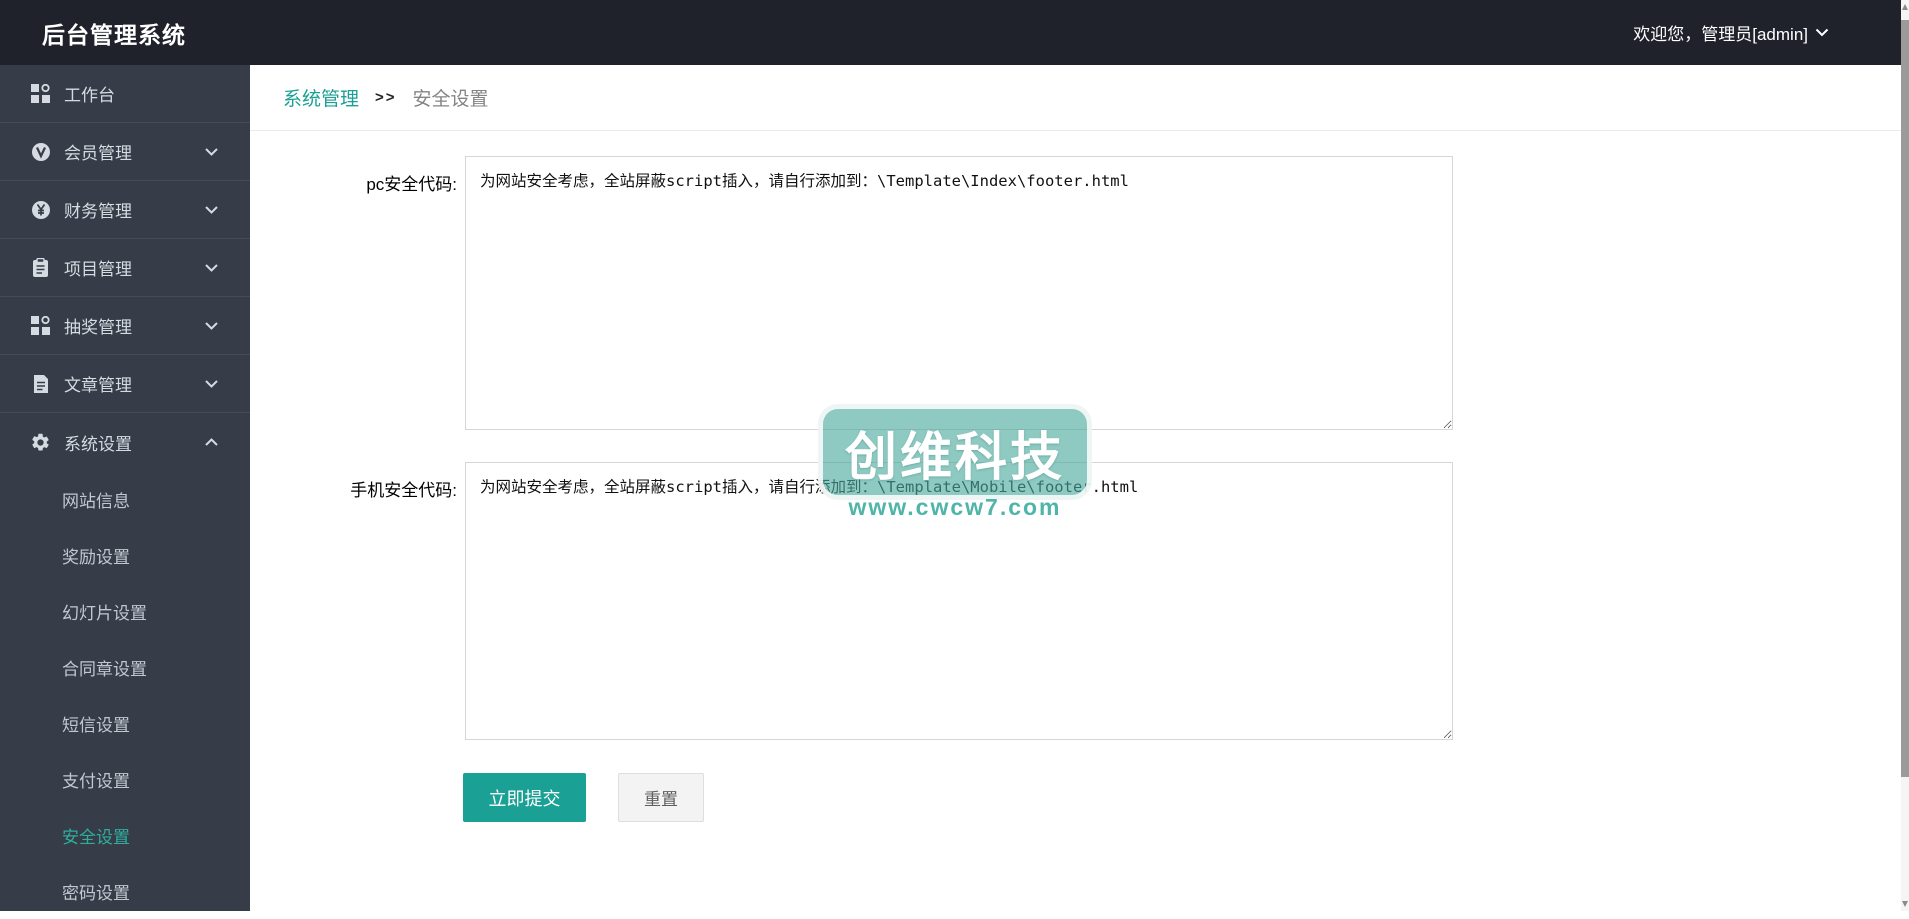  What do you see at coordinates (950, 32) in the screenshot?
I see `top-header: 后台管理系统 欢迎您，管理员[admin]` at bounding box center [950, 32].